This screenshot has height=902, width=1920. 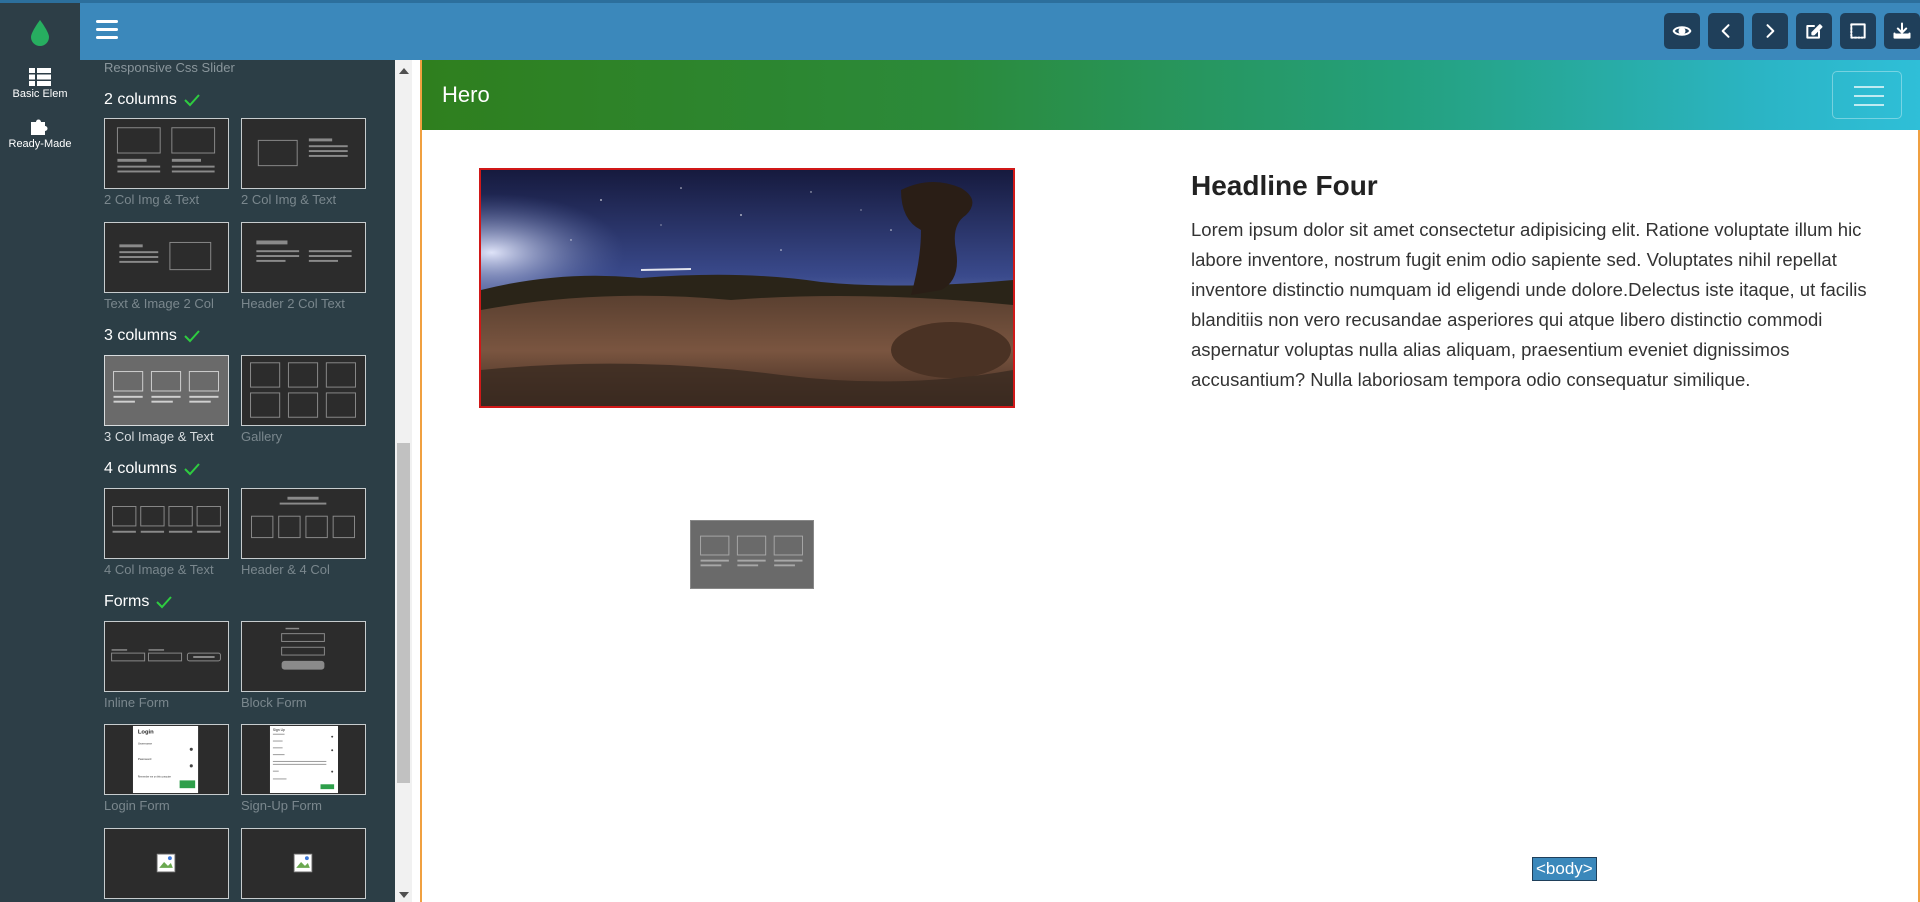 I want to click on block-caption: 3 Col Image & Text, so click(x=159, y=436).